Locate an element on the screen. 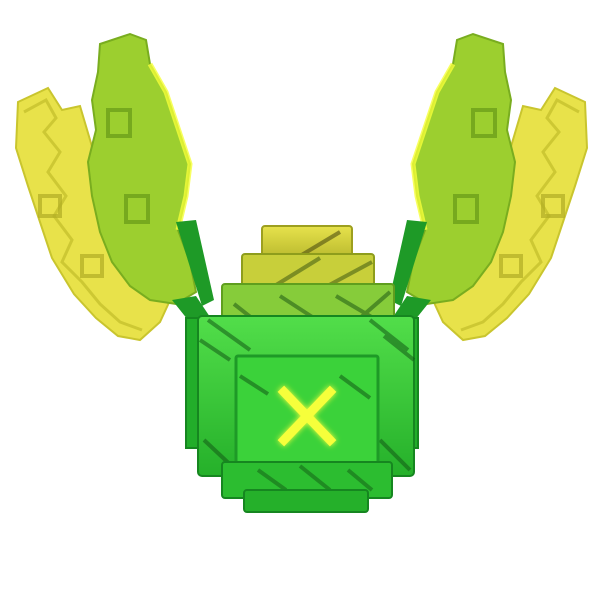  head-cap is located at coordinates (308, 276).